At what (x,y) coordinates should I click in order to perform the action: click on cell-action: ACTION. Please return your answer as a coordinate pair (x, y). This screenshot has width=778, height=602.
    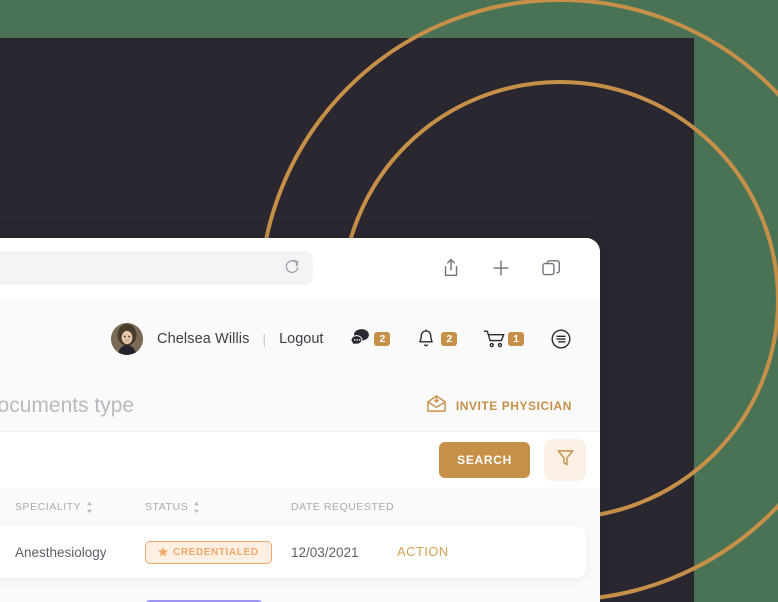
    Looking at the image, I should click on (437, 552).